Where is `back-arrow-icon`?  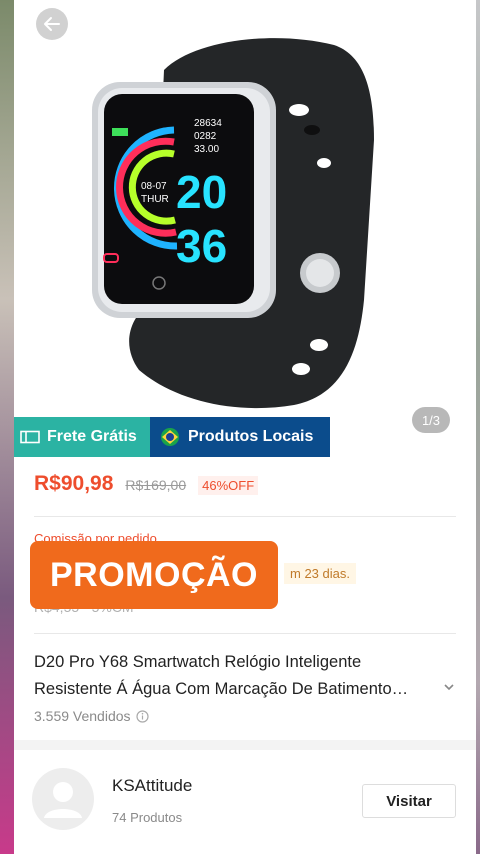 back-arrow-icon is located at coordinates (52, 24).